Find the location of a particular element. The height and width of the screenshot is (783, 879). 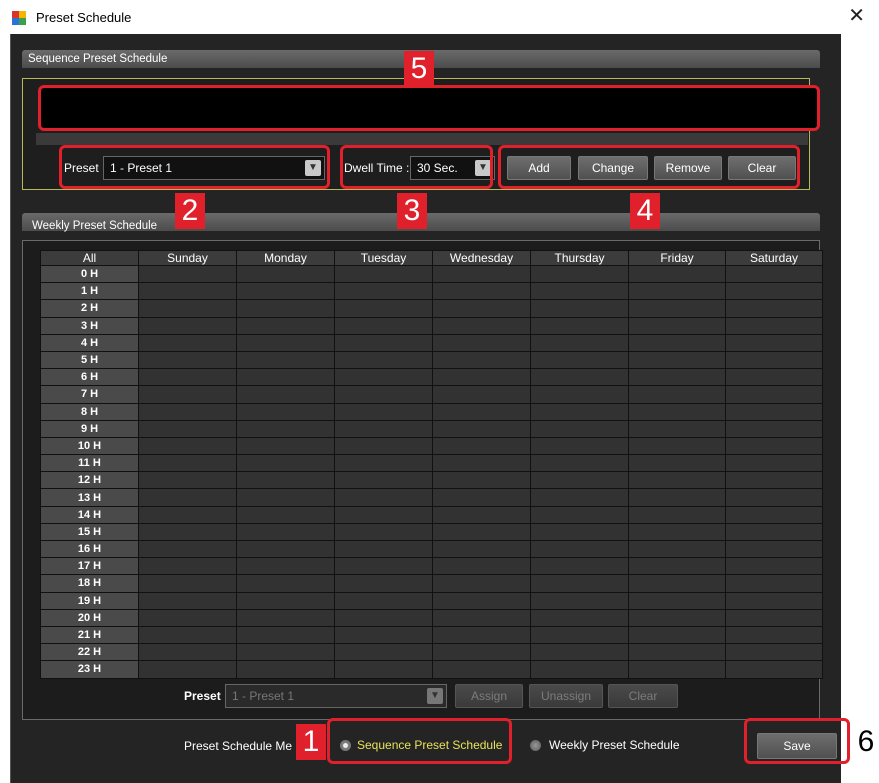

hour-header: 13 H is located at coordinates (89, 497).